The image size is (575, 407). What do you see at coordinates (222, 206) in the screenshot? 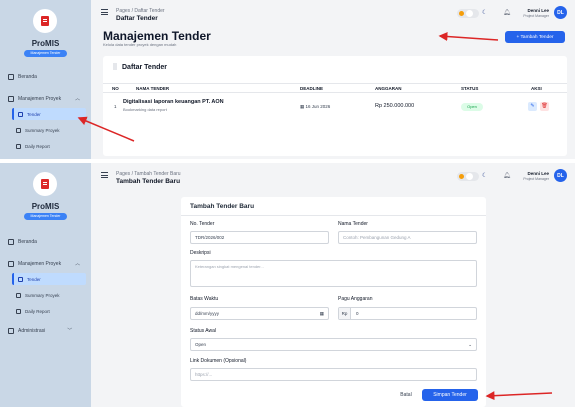
I see `form-title: Tambah Tender Baru` at bounding box center [222, 206].